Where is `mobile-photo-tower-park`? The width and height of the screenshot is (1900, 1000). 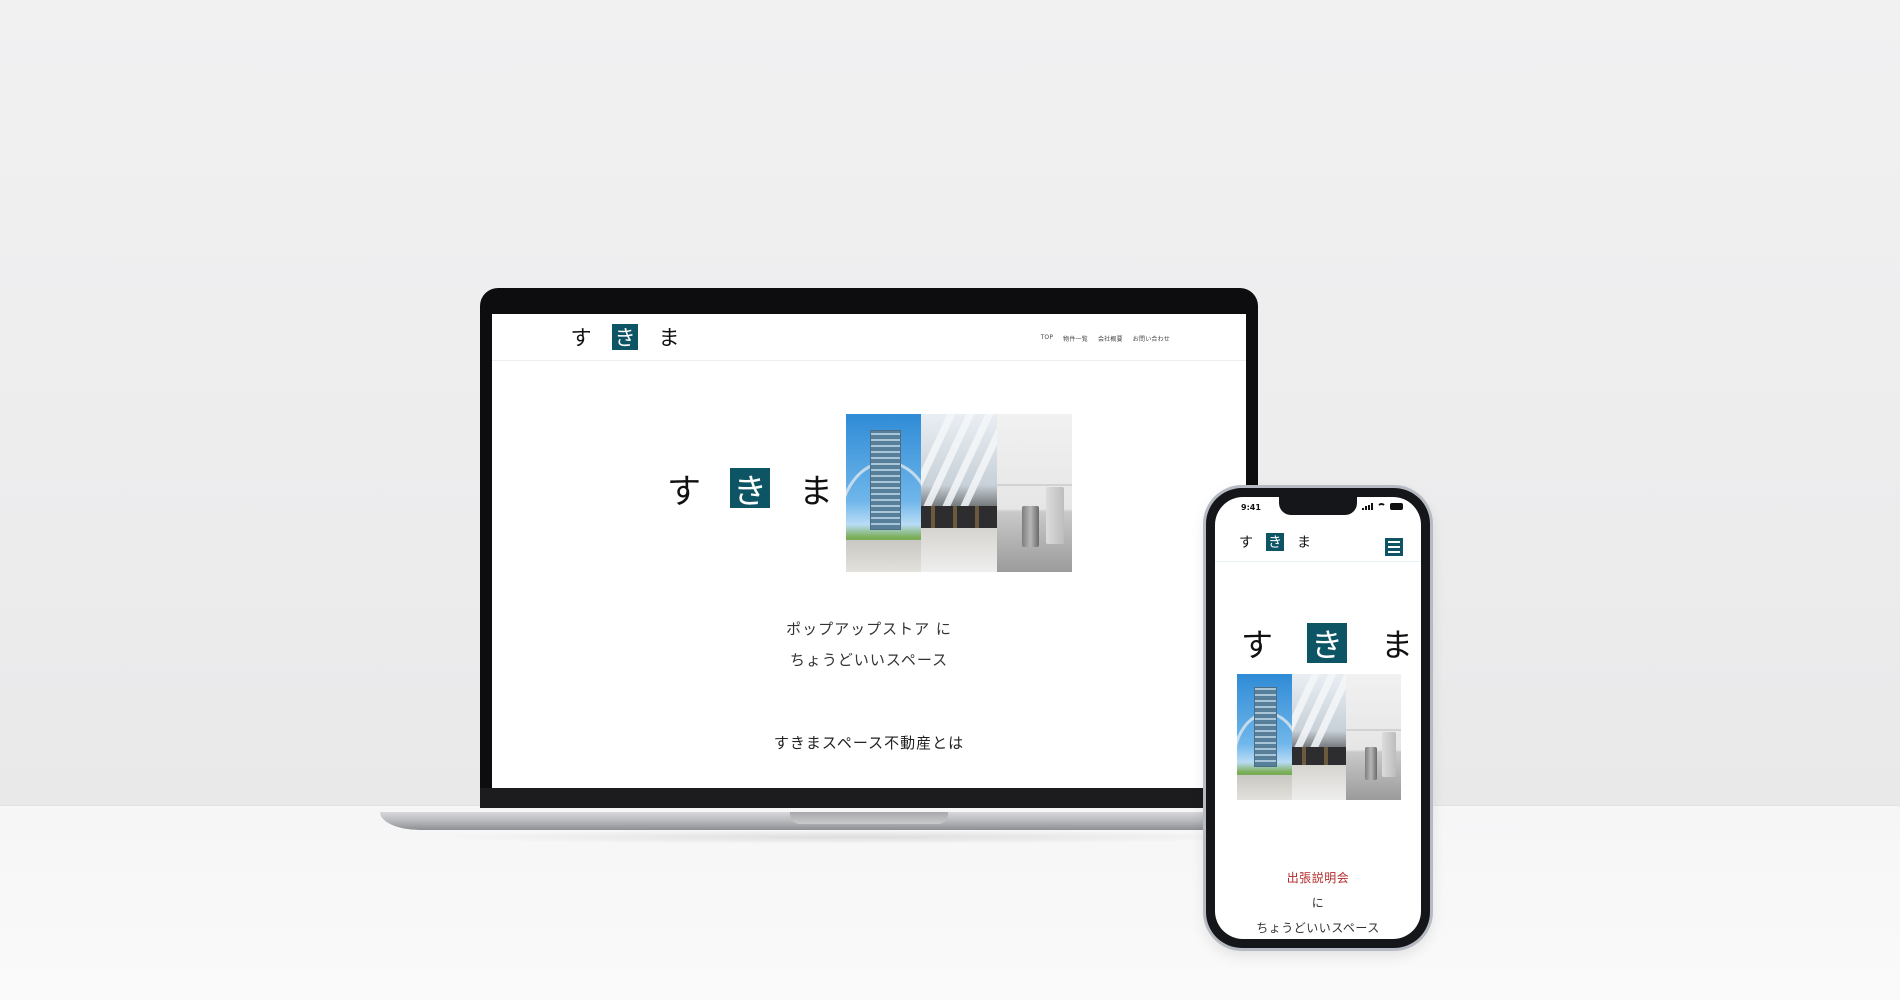 mobile-photo-tower-park is located at coordinates (1264, 737).